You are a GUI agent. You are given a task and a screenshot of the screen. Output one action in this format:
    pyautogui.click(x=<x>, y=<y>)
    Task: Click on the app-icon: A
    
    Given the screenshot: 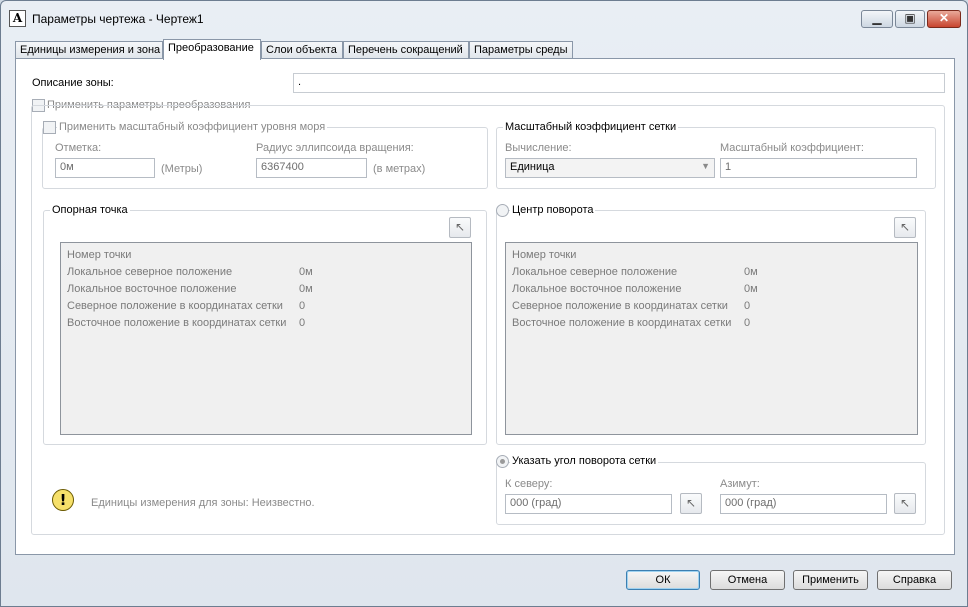 What is the action you would take?
    pyautogui.click(x=17, y=18)
    